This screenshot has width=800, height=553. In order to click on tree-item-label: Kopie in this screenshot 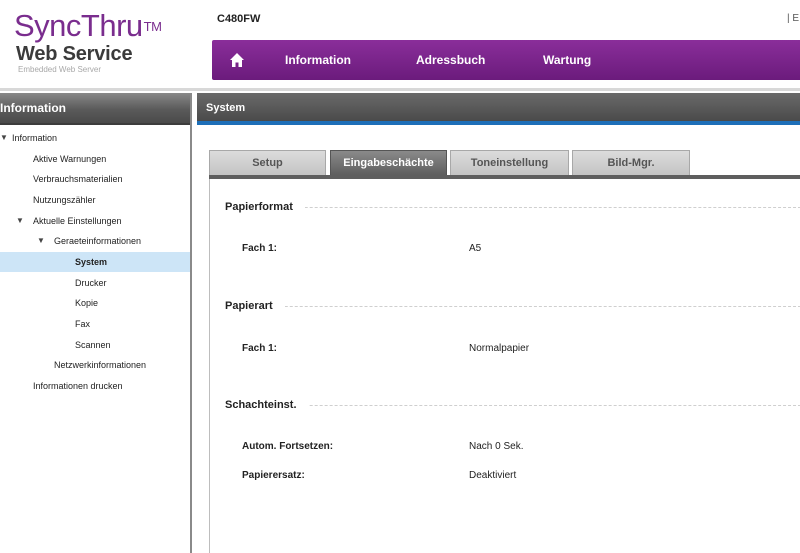, I will do `click(87, 303)`.